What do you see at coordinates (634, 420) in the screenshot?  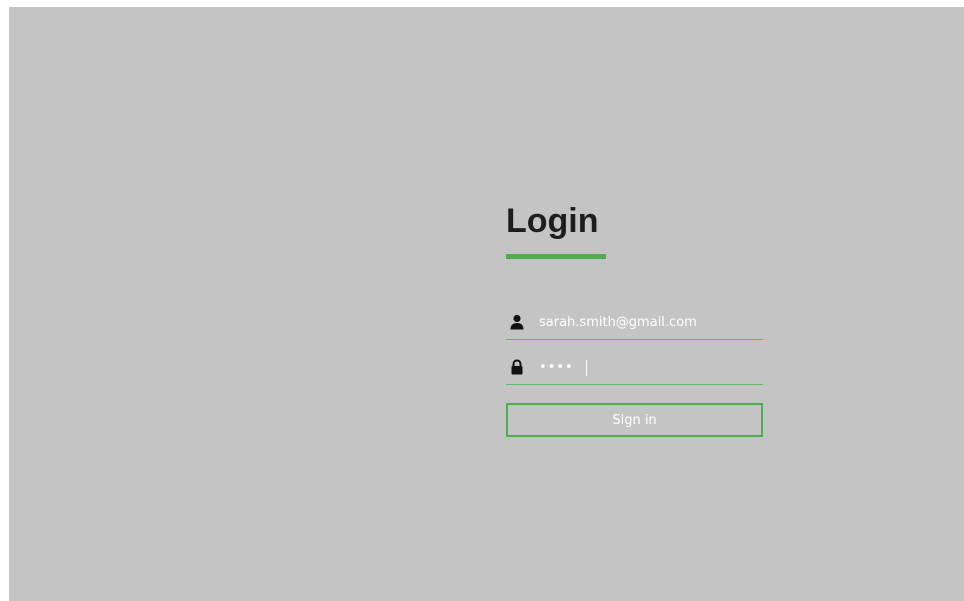 I see `sign-in-button: Sign in` at bounding box center [634, 420].